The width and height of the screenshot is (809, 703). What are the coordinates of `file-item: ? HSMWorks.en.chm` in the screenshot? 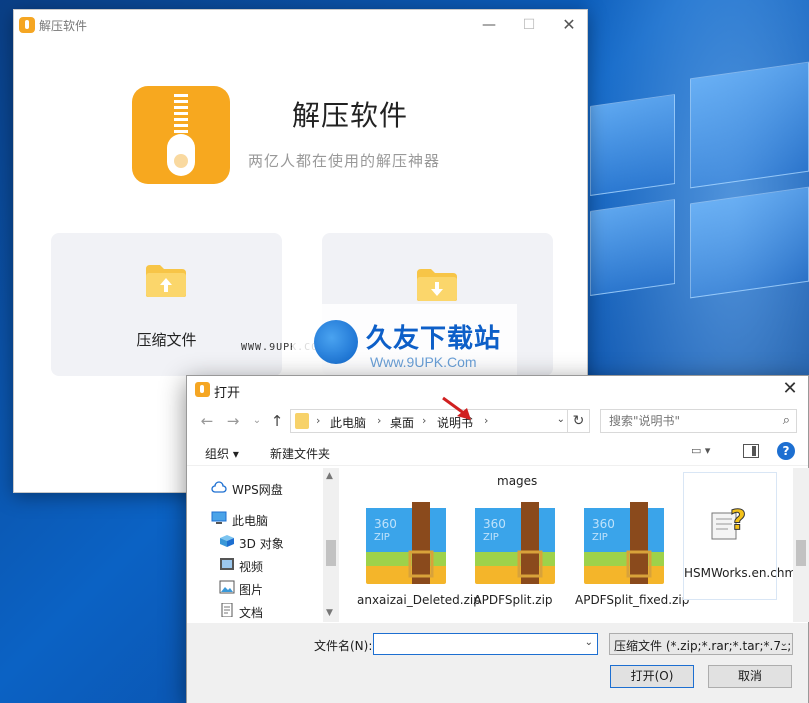 It's located at (738, 536).